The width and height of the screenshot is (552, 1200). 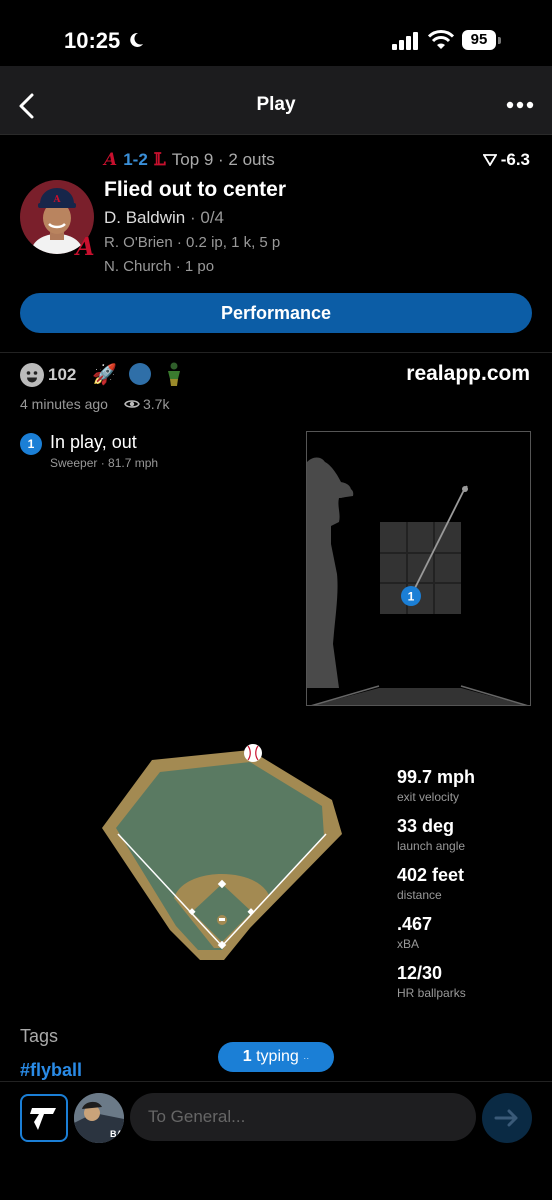 What do you see at coordinates (136, 39) in the screenshot?
I see `moon-icon` at bounding box center [136, 39].